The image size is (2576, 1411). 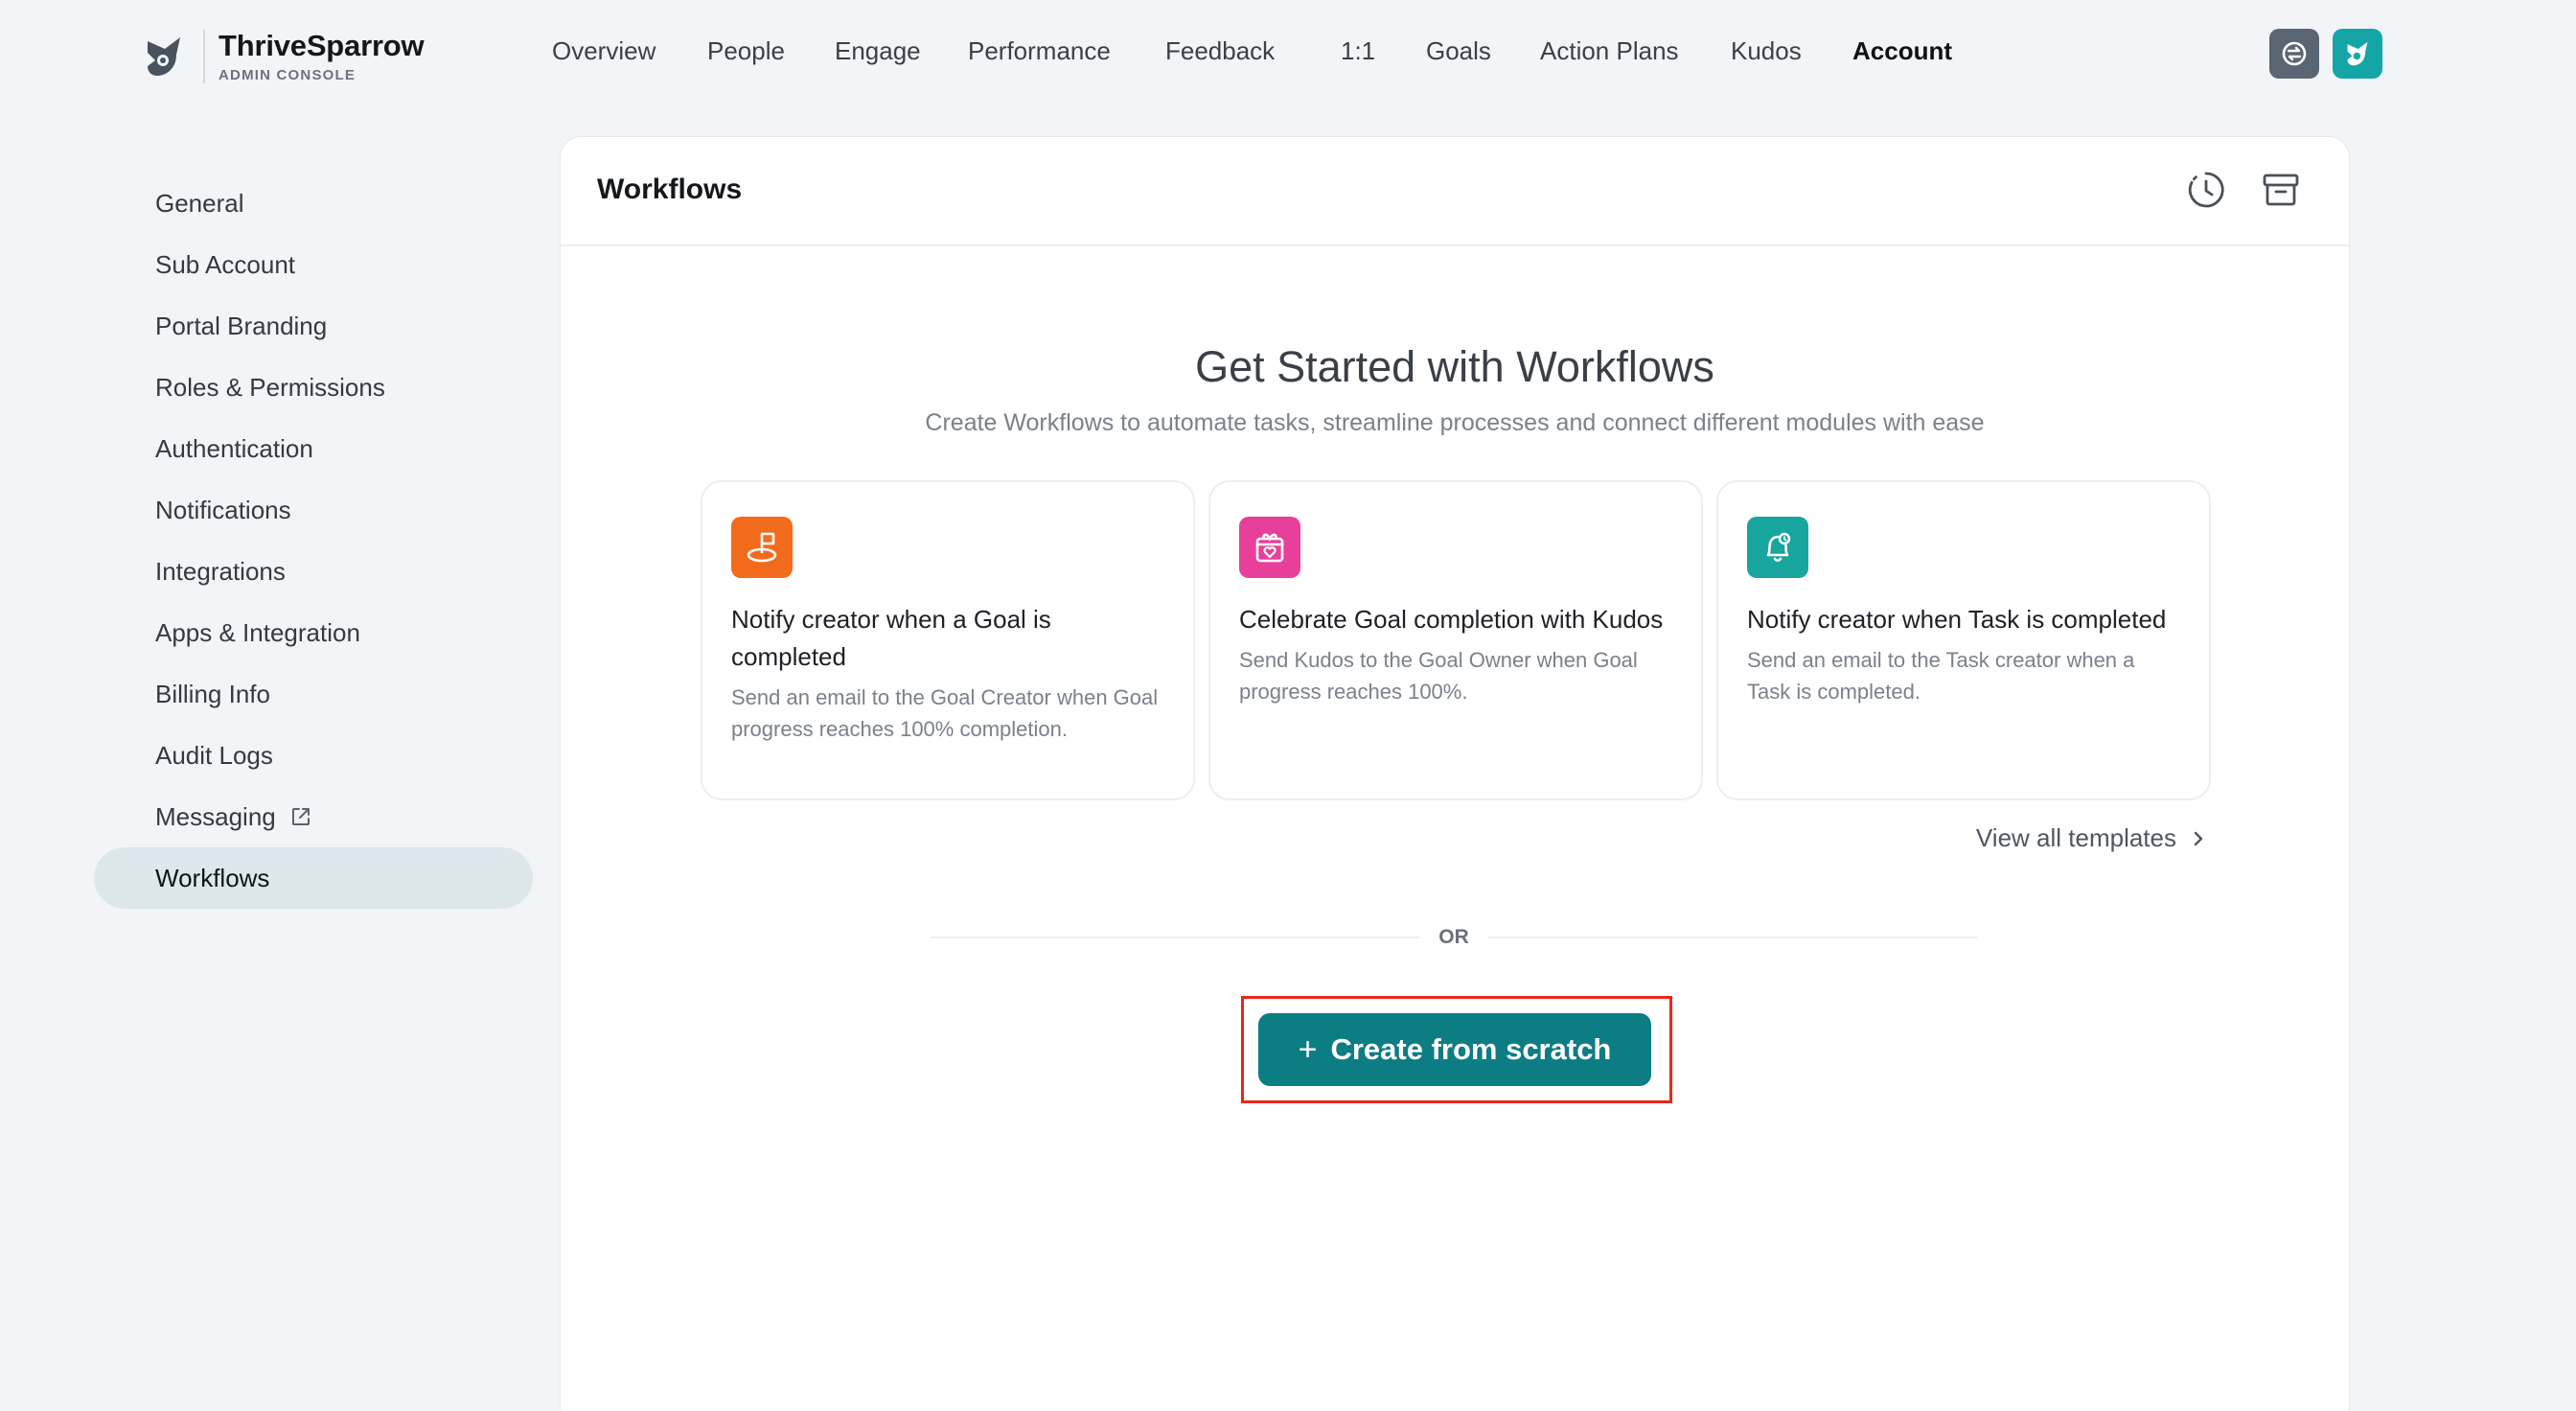 I want to click on sidebar-item-label: Messaging, so click(x=216, y=816).